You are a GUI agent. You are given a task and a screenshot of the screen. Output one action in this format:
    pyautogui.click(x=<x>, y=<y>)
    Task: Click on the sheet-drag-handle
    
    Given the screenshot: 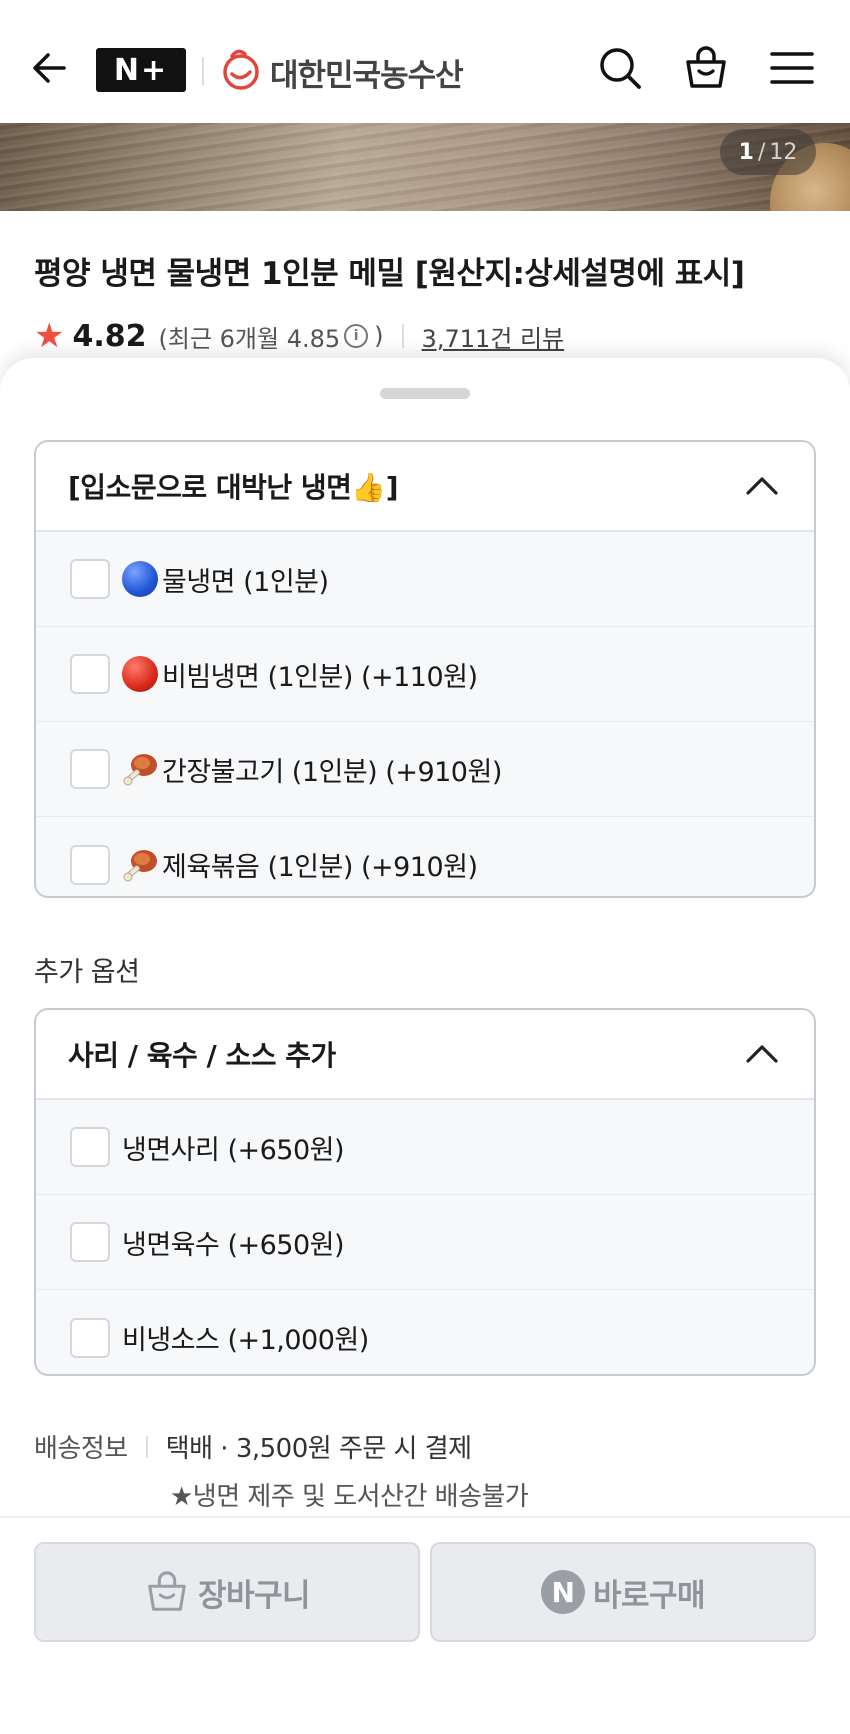 What is the action you would take?
    pyautogui.click(x=425, y=393)
    